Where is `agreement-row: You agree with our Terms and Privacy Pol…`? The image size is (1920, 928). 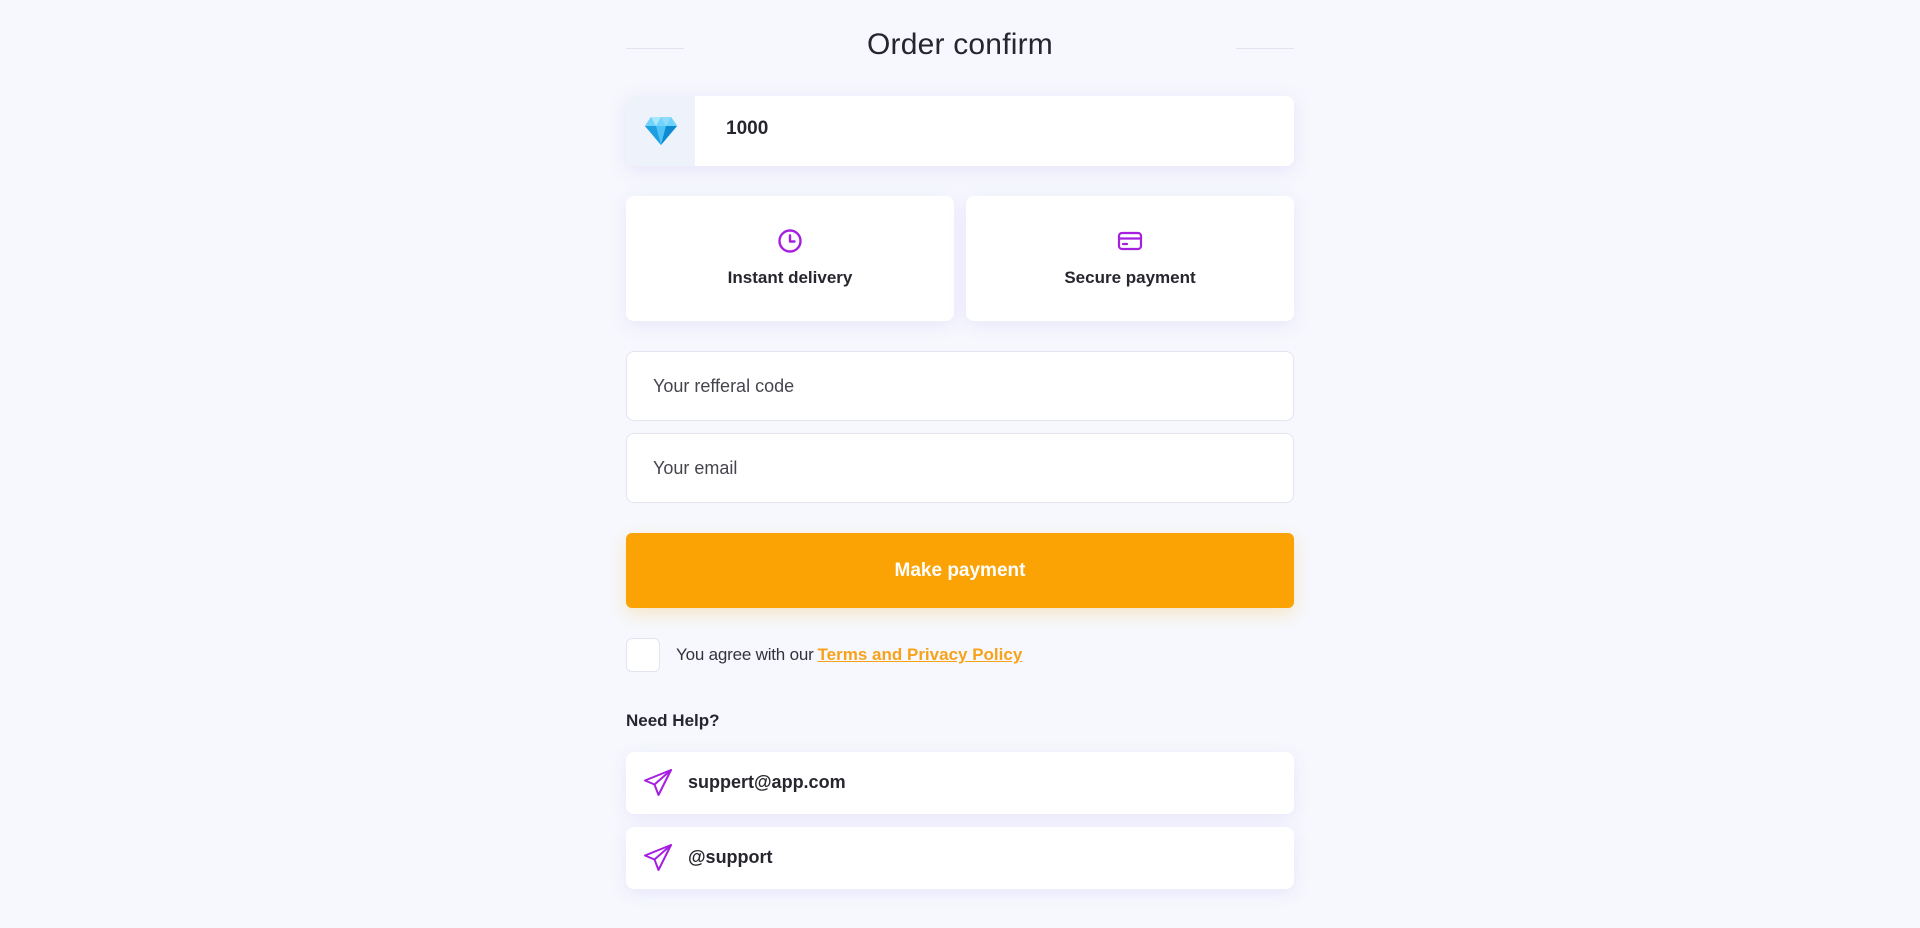 agreement-row: You agree with our Terms and Privacy Pol… is located at coordinates (824, 655).